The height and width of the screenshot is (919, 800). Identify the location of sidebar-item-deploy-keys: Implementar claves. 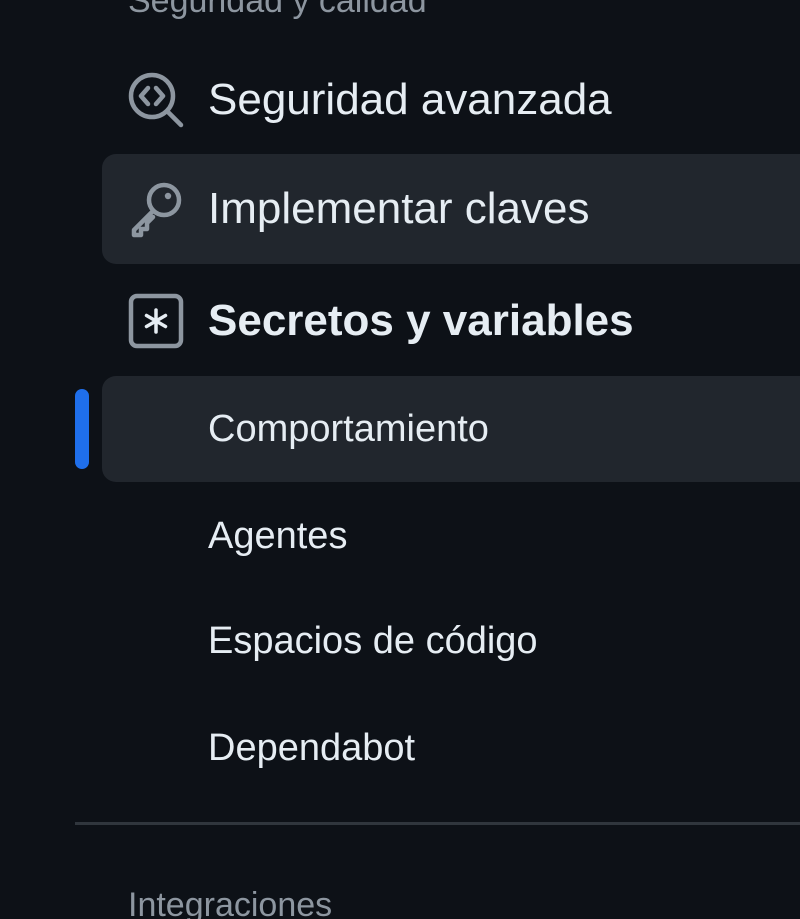
(451, 209).